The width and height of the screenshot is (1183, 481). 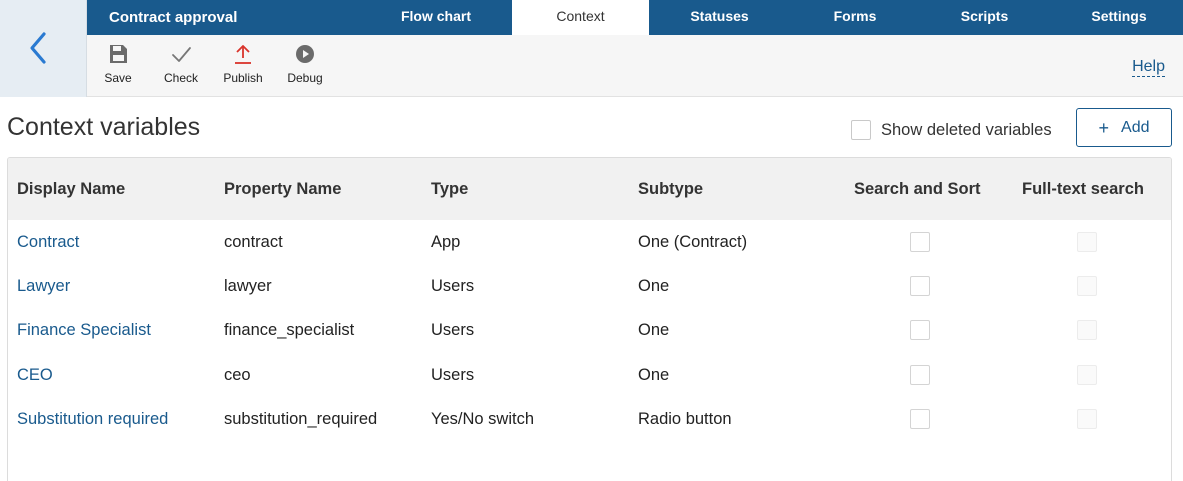 I want to click on property-name-cell: finance_specialist, so click(x=289, y=330).